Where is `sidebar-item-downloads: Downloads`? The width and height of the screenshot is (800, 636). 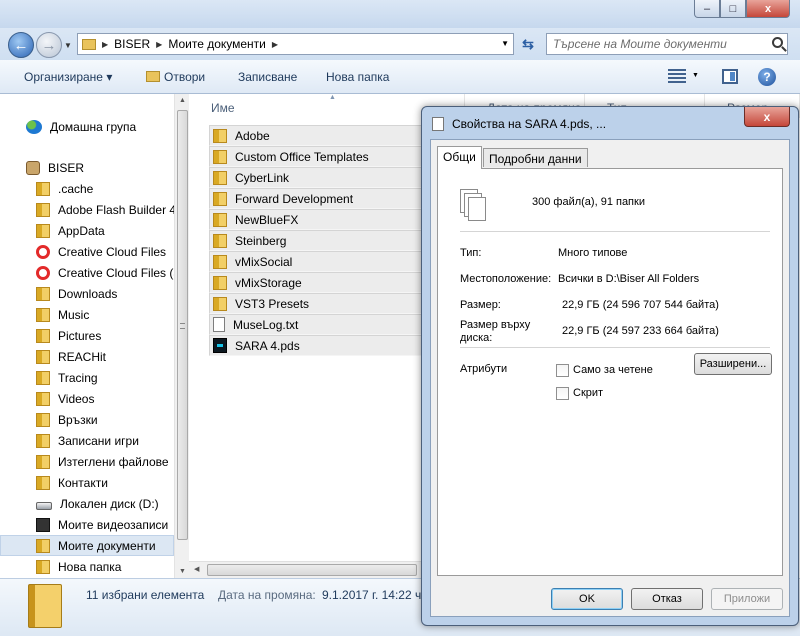
sidebar-item-downloads: Downloads is located at coordinates (87, 293).